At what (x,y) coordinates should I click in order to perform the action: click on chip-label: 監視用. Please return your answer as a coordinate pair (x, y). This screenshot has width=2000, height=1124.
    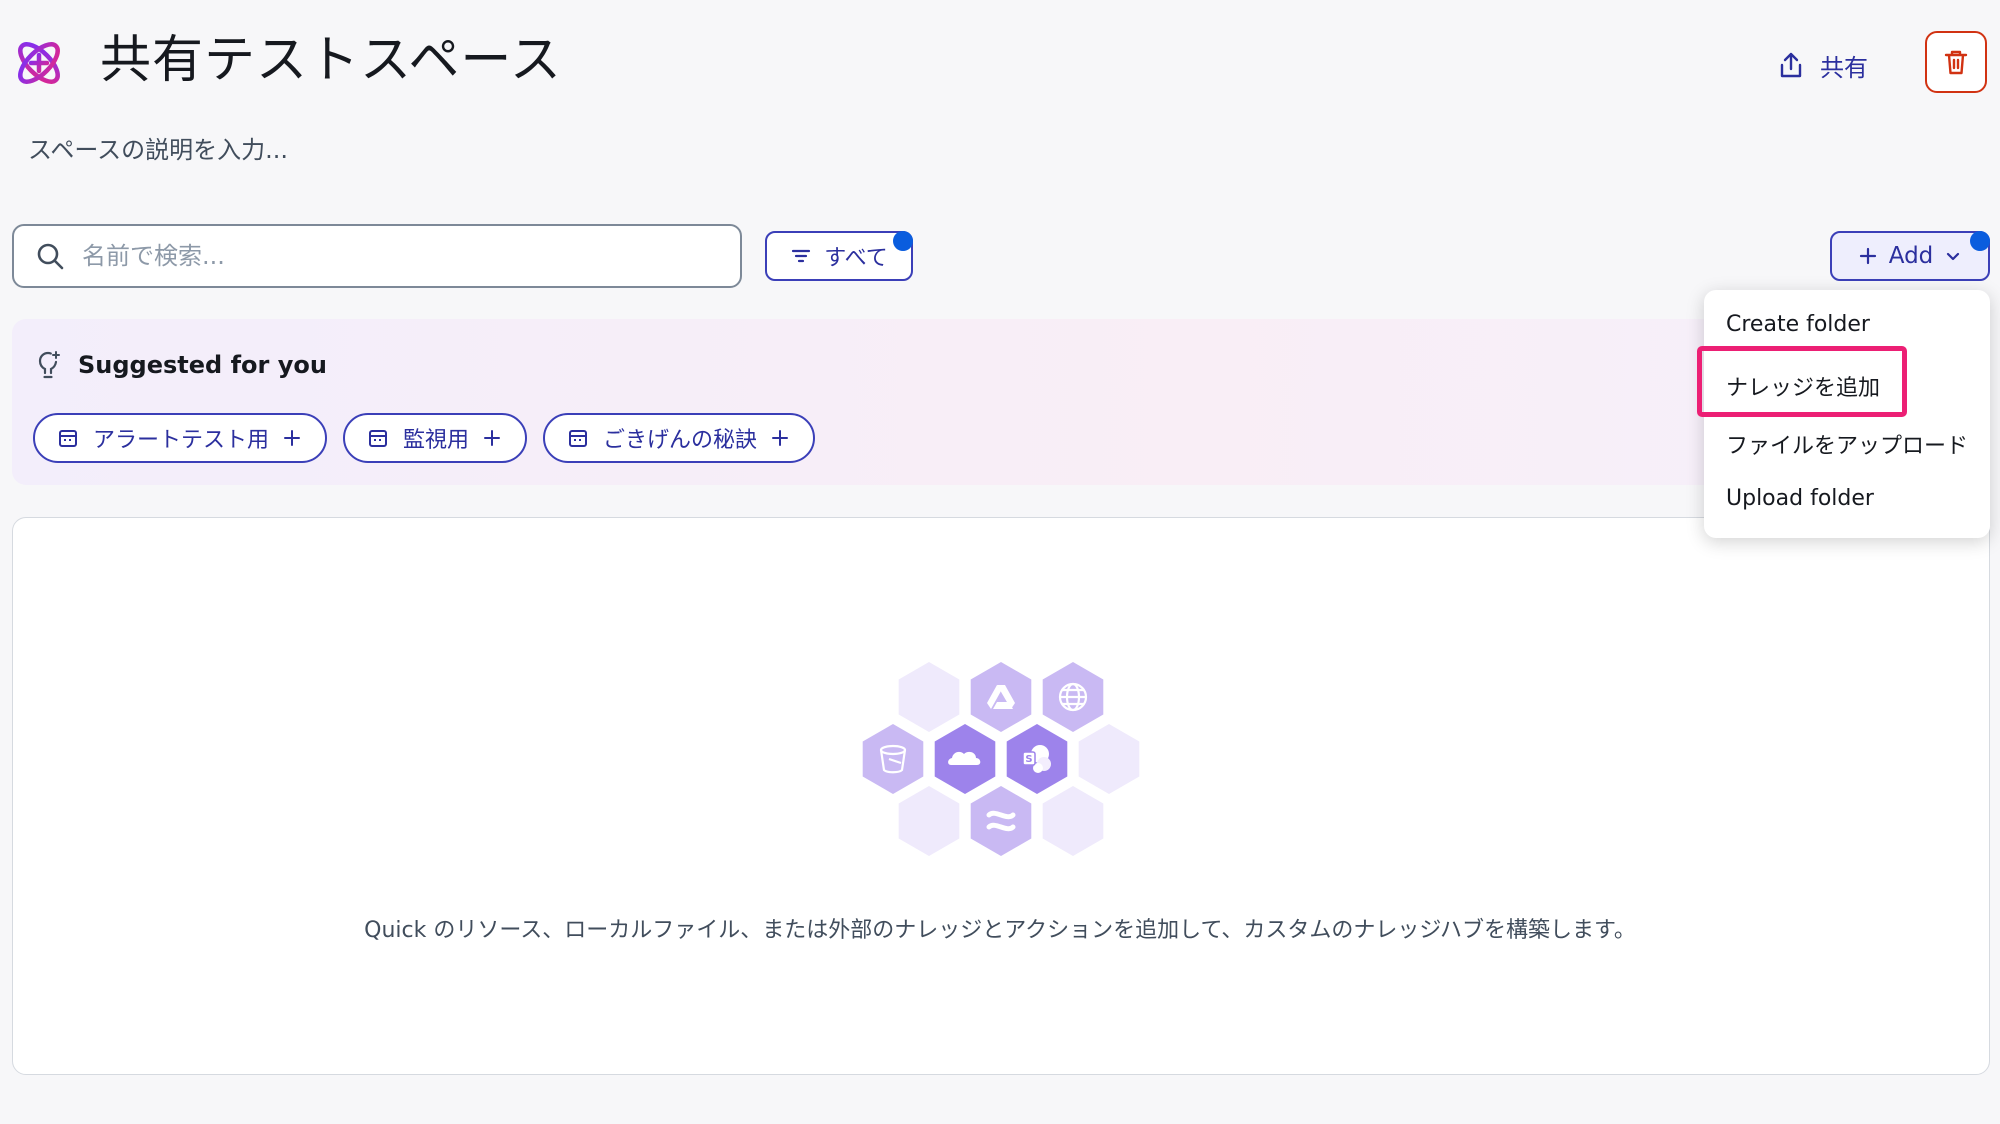
    Looking at the image, I should click on (436, 440).